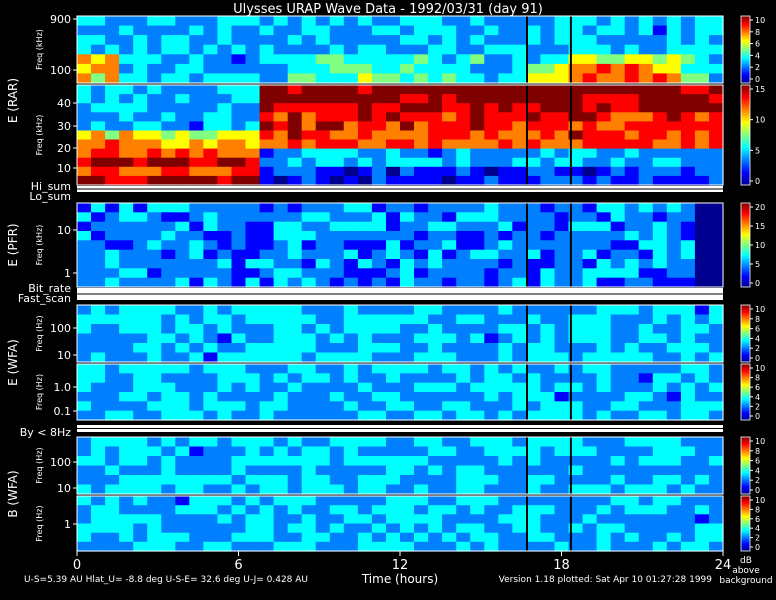 The width and height of the screenshot is (776, 600). Describe the element at coordinates (64, 148) in the screenshot. I see `y-tick-label: 20` at that location.